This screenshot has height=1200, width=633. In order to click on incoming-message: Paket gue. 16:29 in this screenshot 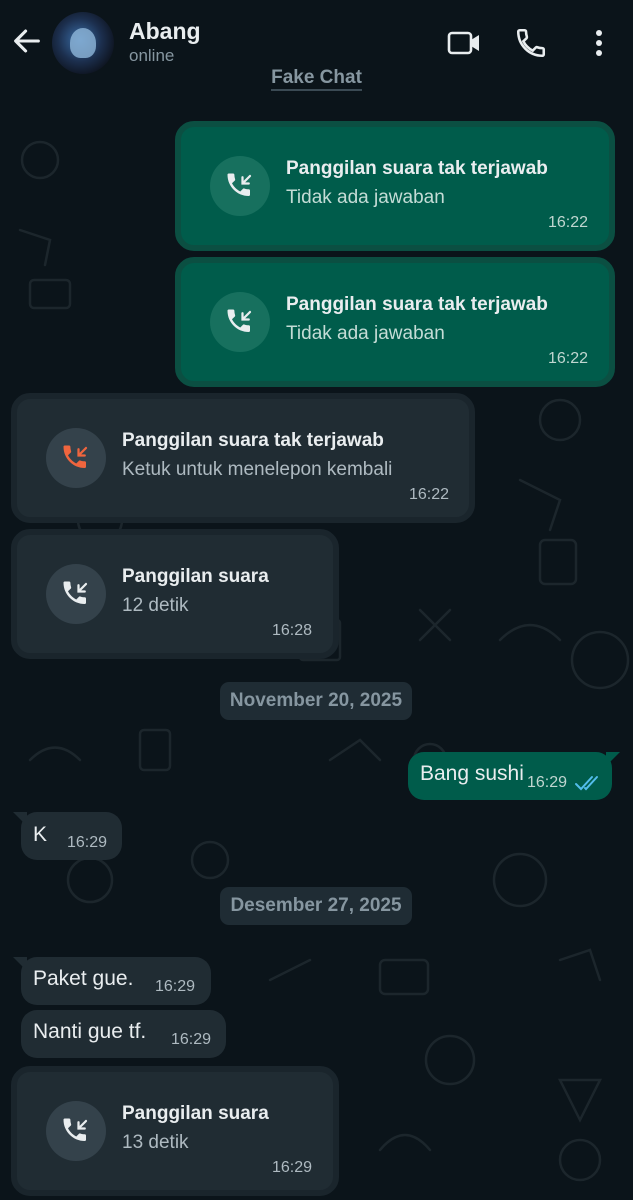, I will do `click(112, 981)`.